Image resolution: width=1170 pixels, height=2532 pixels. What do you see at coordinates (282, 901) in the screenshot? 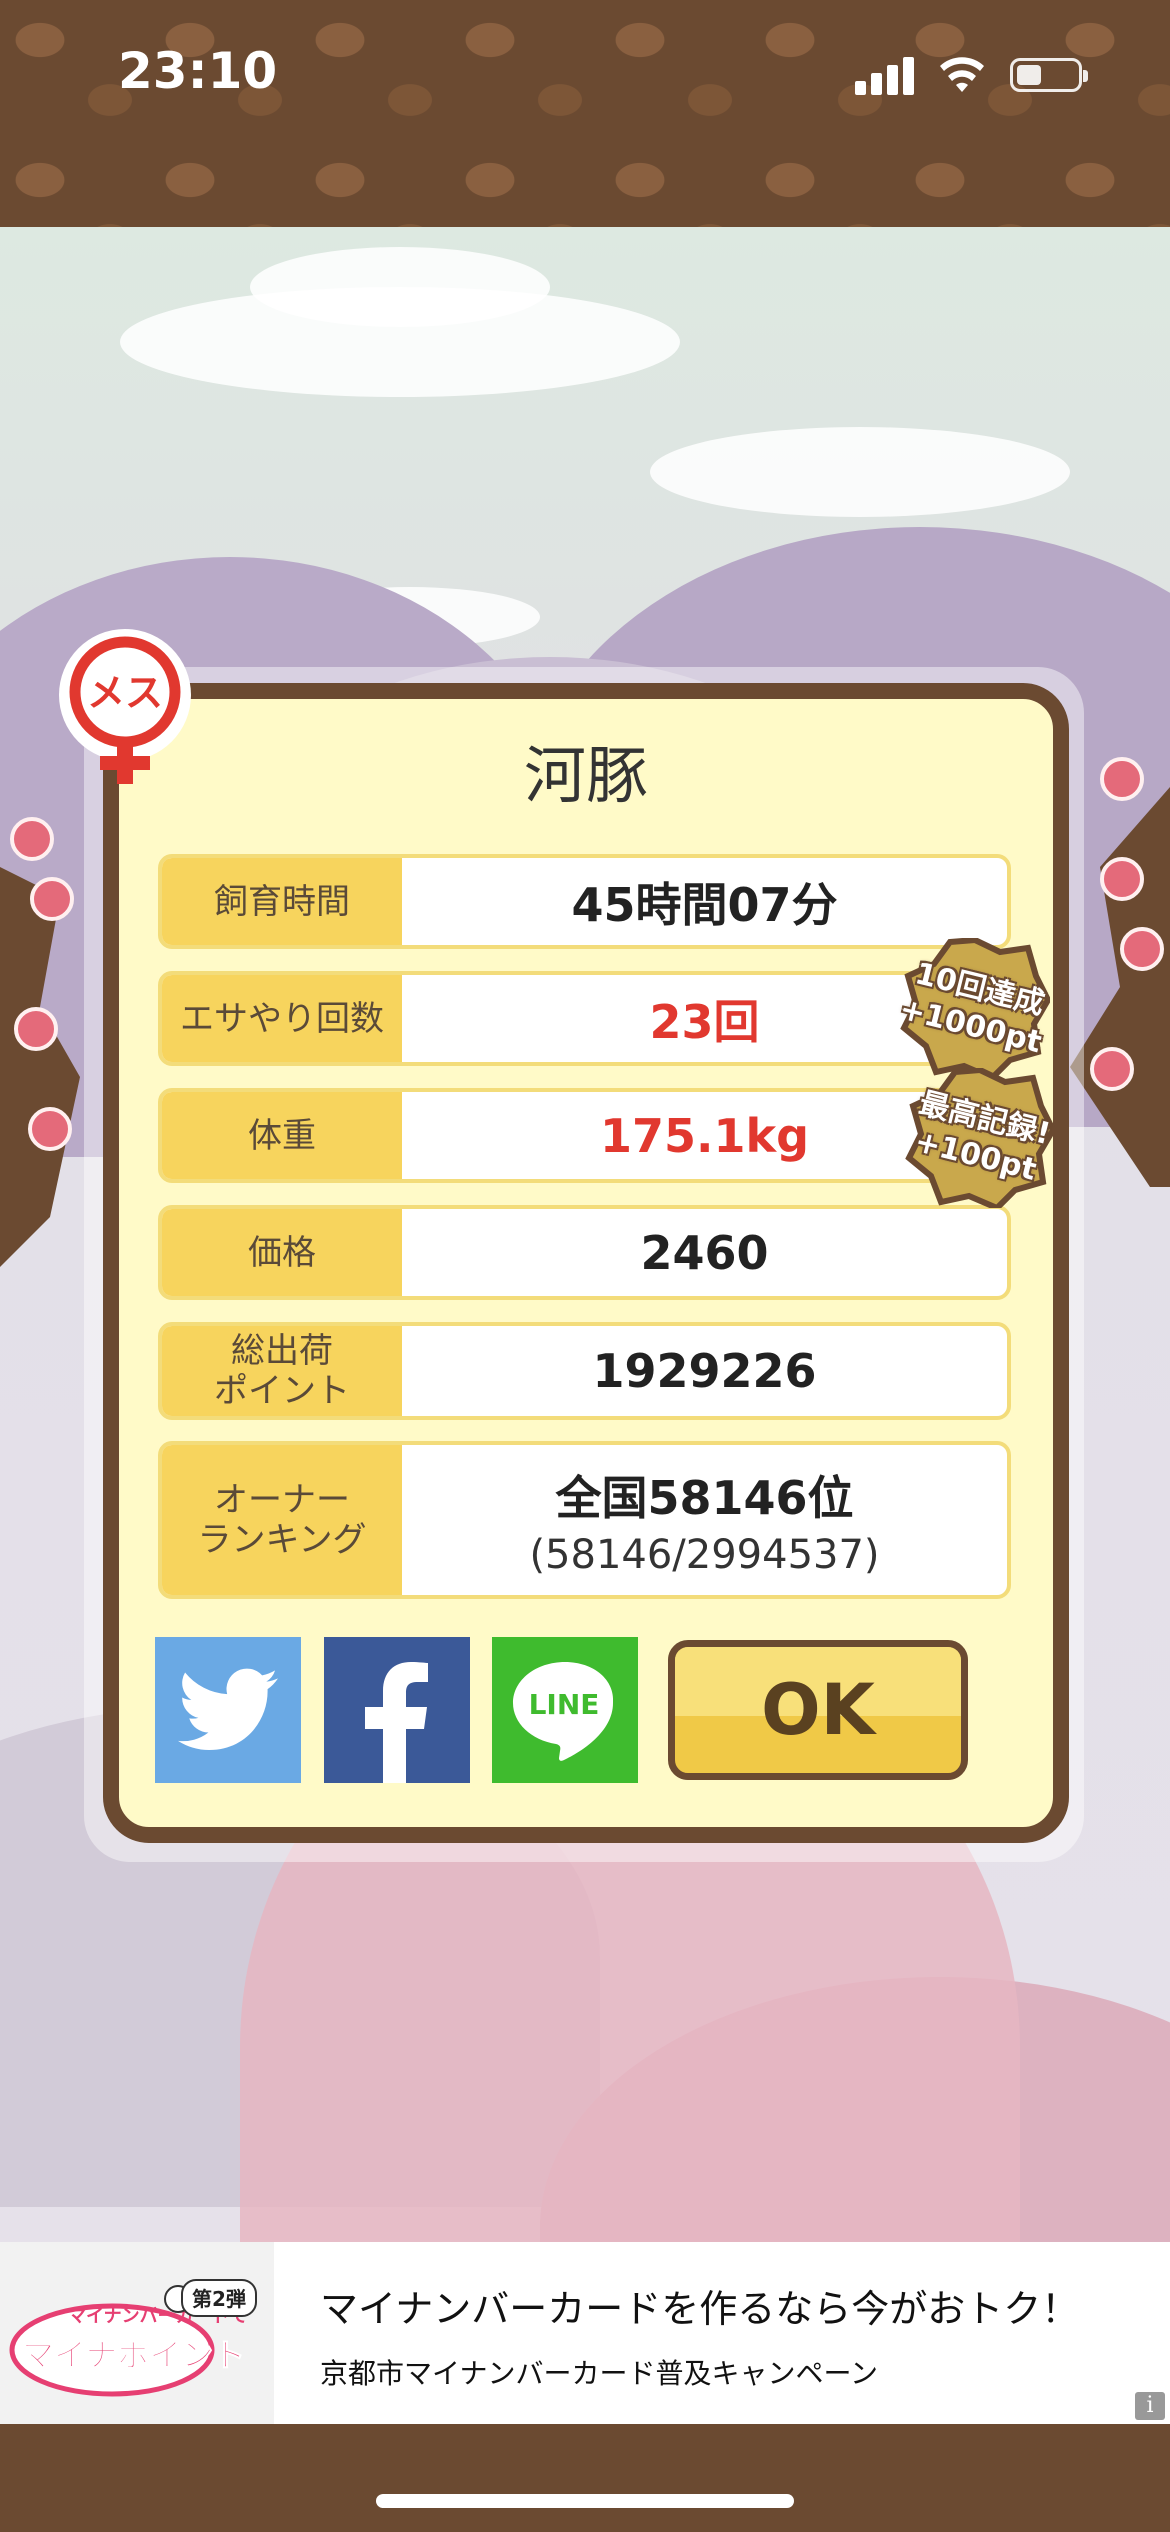
I see `stat-label: 飼育時間` at bounding box center [282, 901].